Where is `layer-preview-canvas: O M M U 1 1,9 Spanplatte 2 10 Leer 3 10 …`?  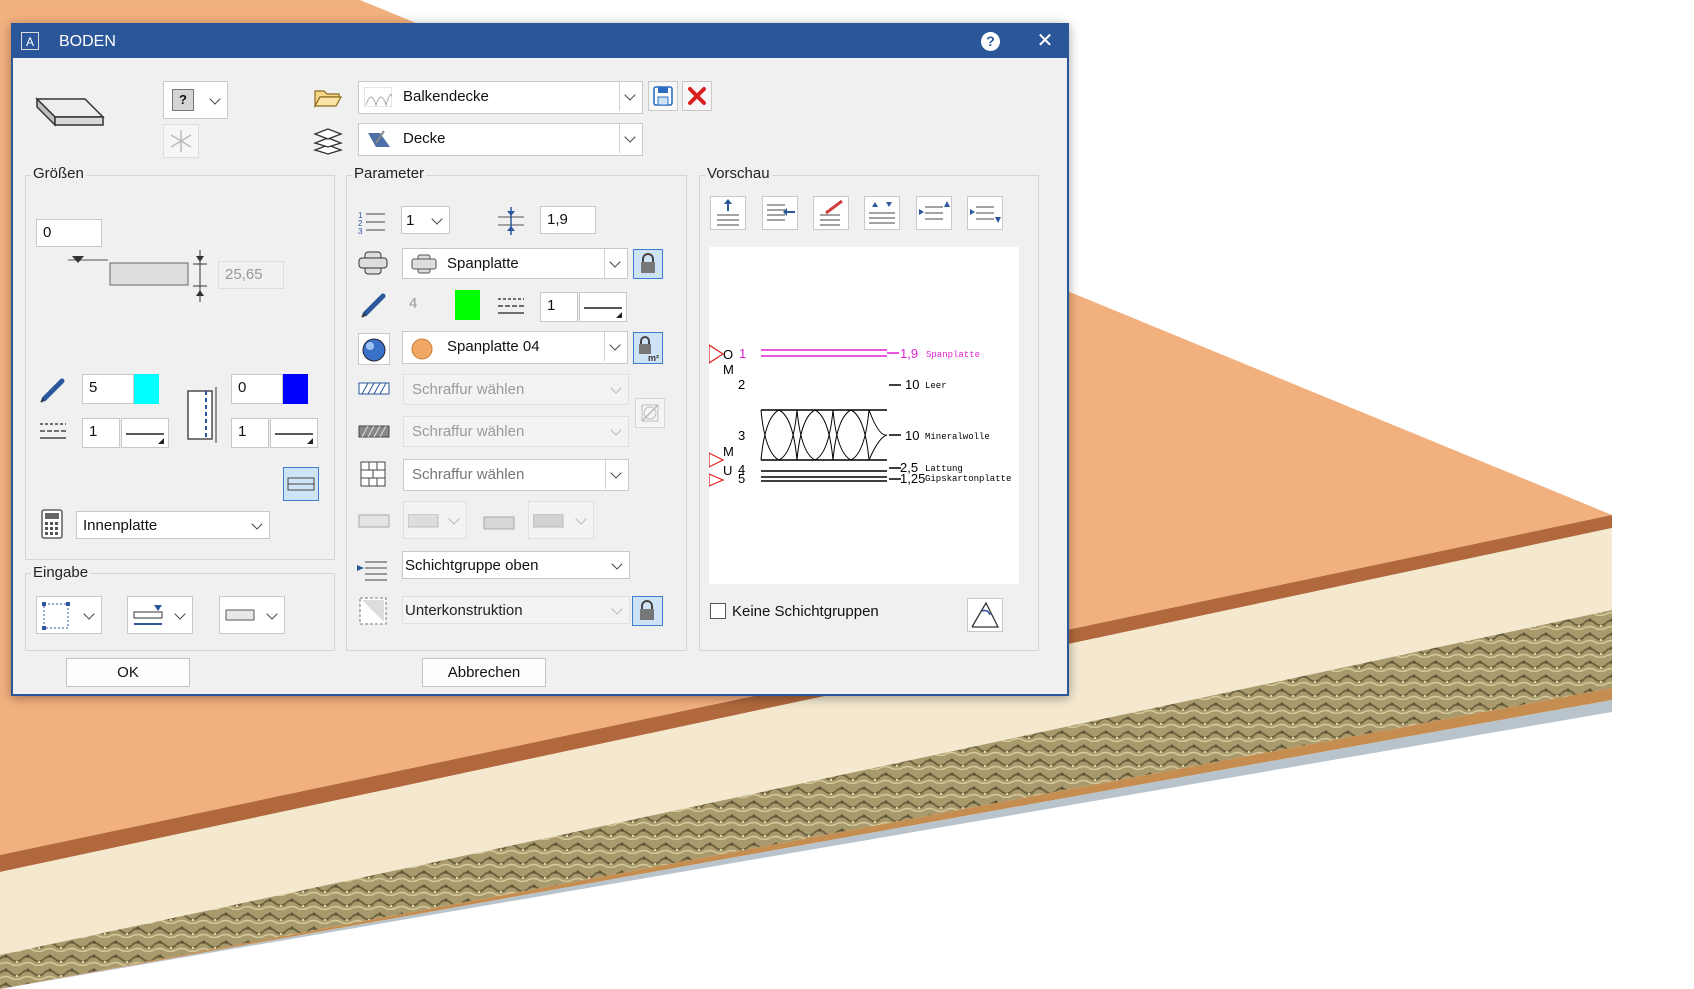 layer-preview-canvas: O M M U 1 1,9 Spanplatte 2 10 Leer 3 10 … is located at coordinates (864, 415).